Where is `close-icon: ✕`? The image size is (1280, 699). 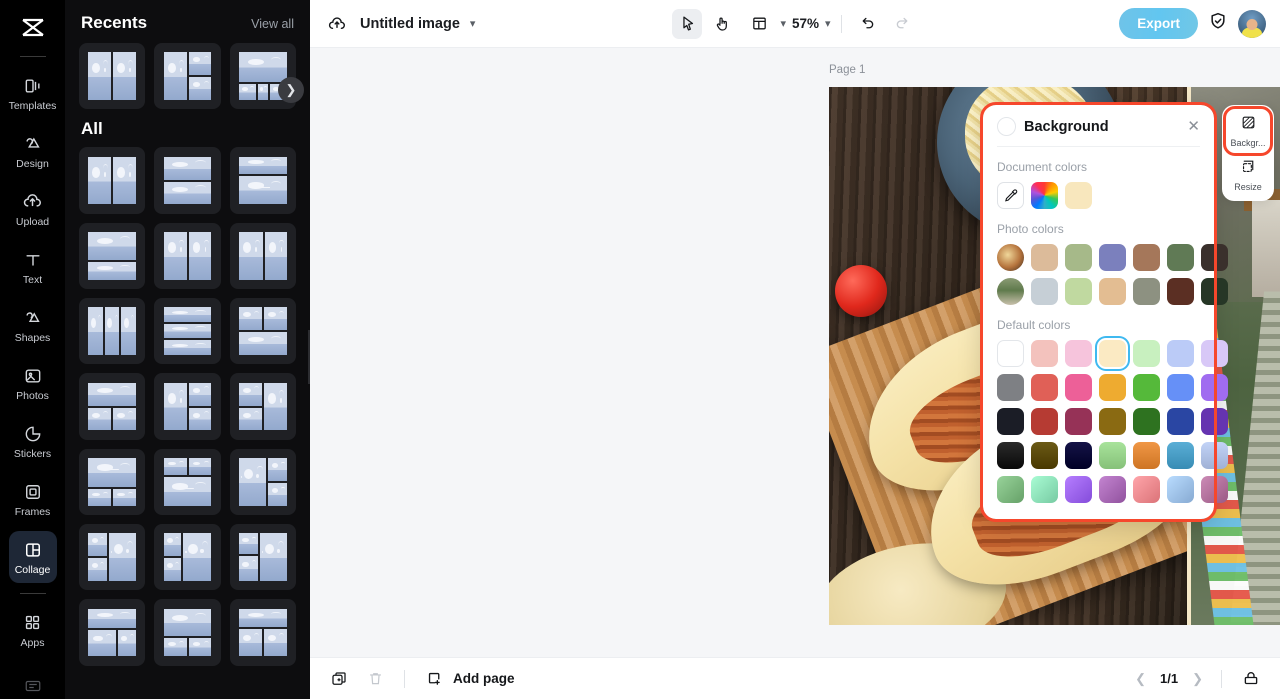
close-icon: ✕ is located at coordinates (1193, 126).